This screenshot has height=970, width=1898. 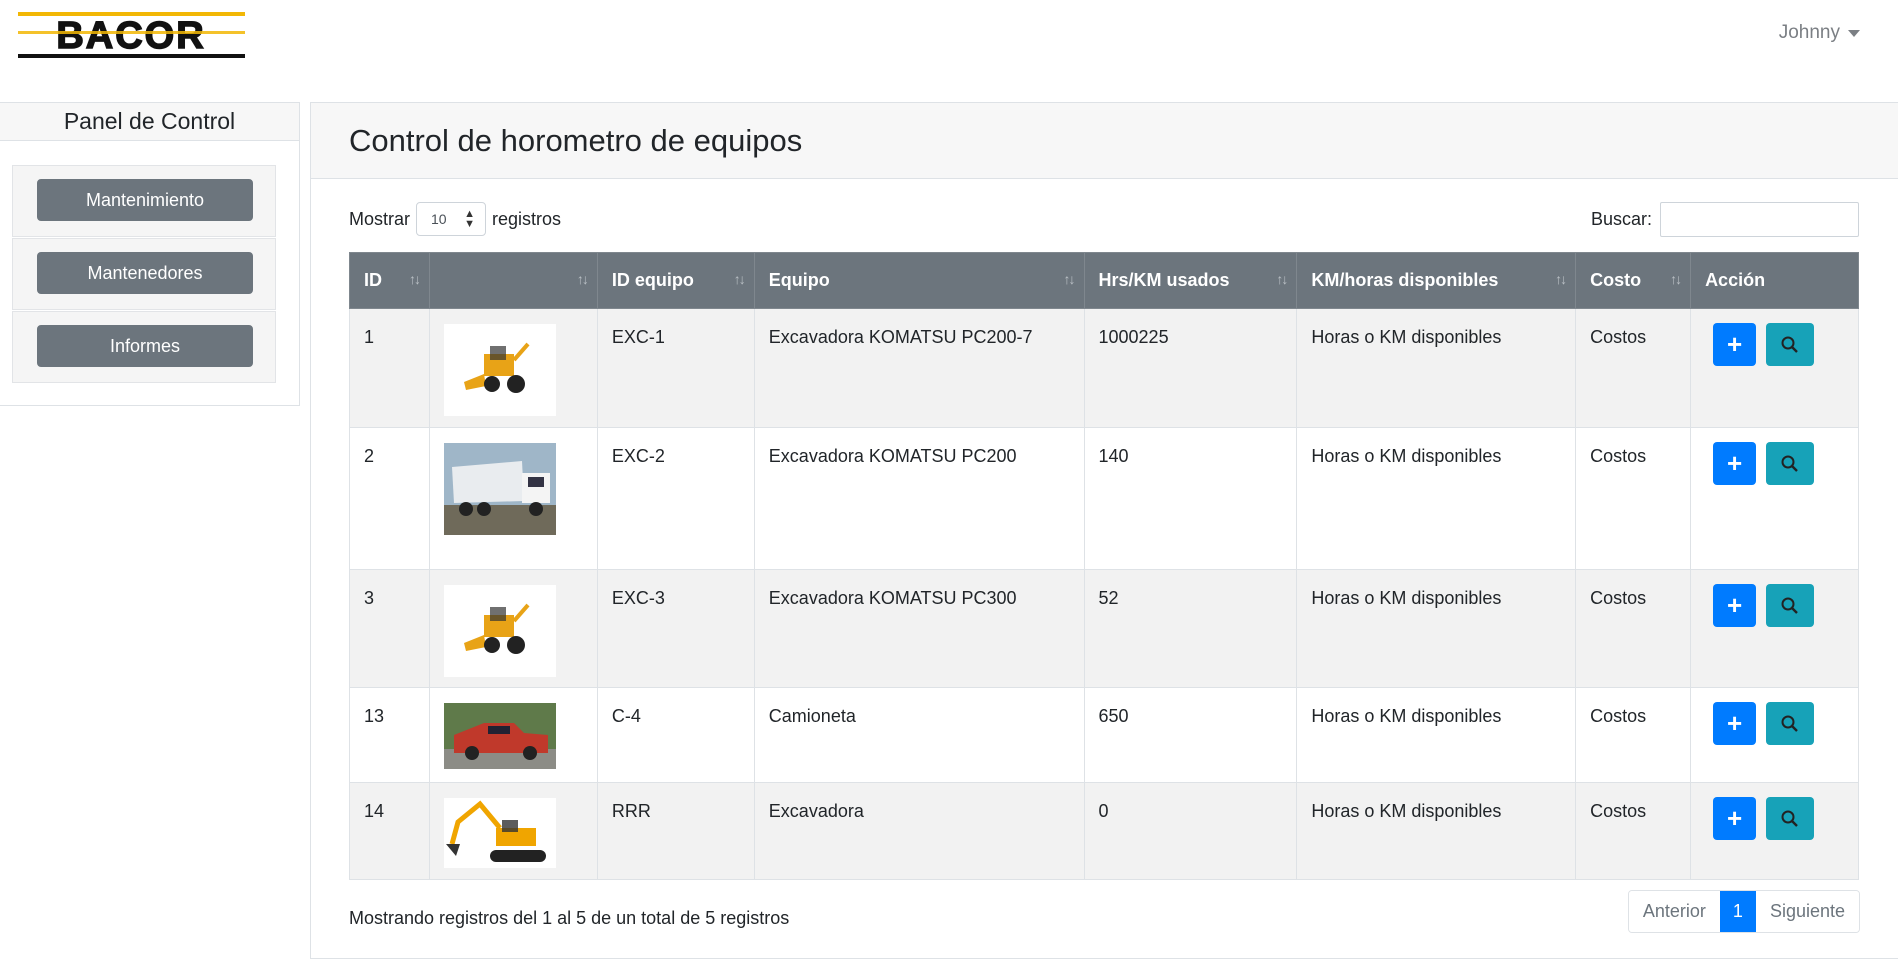 What do you see at coordinates (919, 280) in the screenshot?
I see `col-header-equipment: Equipo ↑↓` at bounding box center [919, 280].